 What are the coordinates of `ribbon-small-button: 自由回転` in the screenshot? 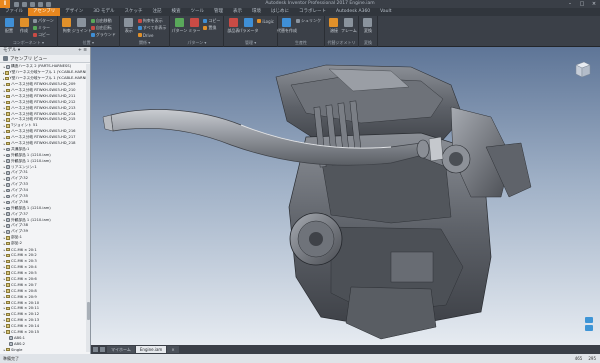 It's located at (103, 28).